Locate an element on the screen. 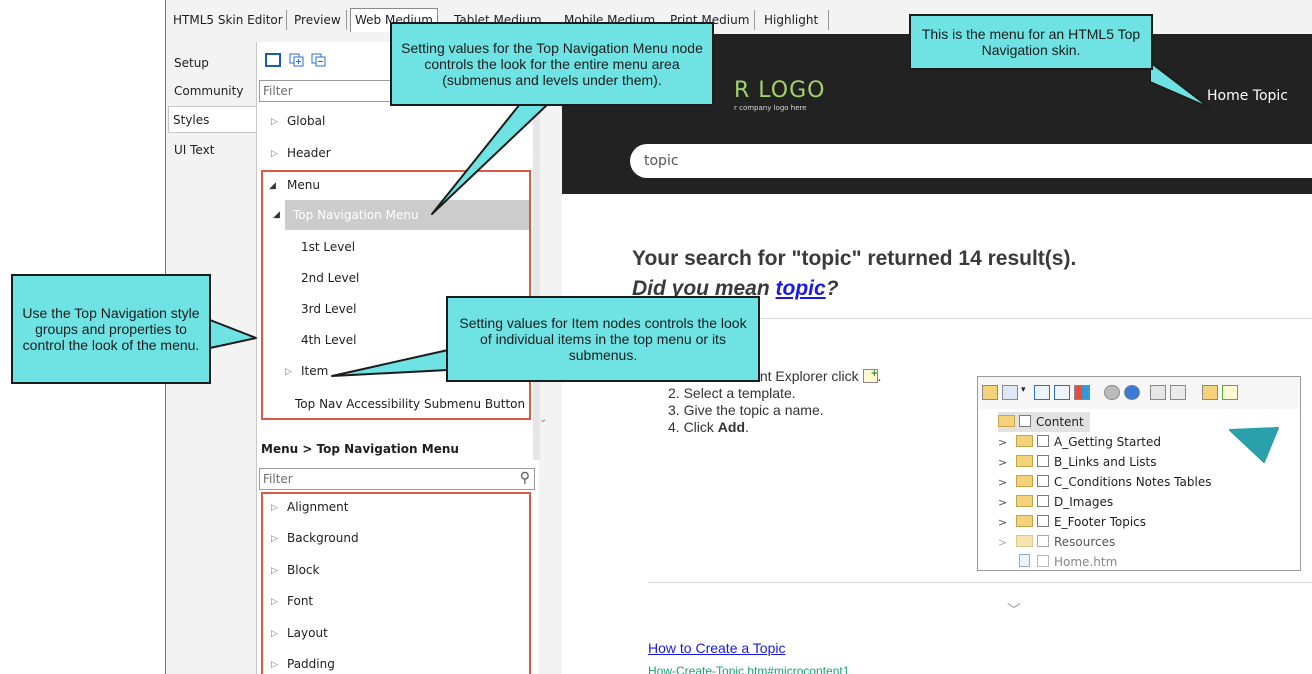 The image size is (1312, 674). pointer-item-nodes is located at coordinates (390, 363).